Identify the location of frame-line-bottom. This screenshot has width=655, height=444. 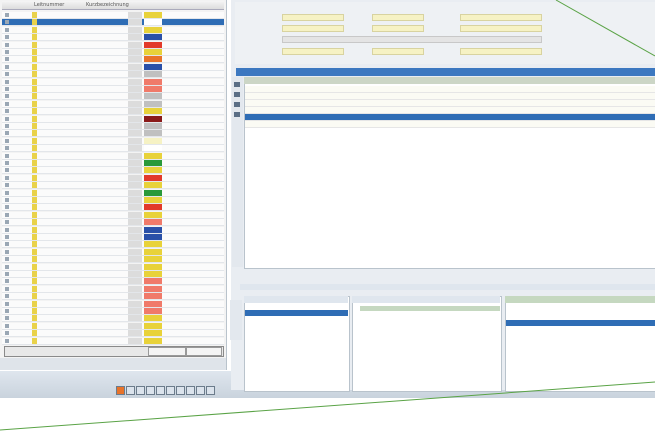
(327, 406).